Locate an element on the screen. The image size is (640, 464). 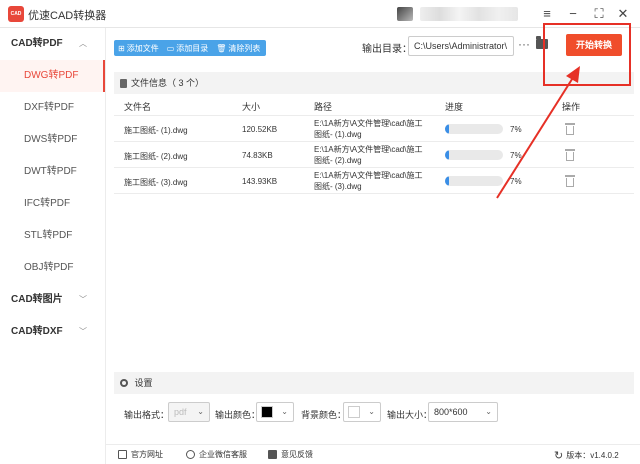
title-bar: CAD 优速CAD转换器 ≡ − ⛶ ✕ is located at coordinates (320, 14).